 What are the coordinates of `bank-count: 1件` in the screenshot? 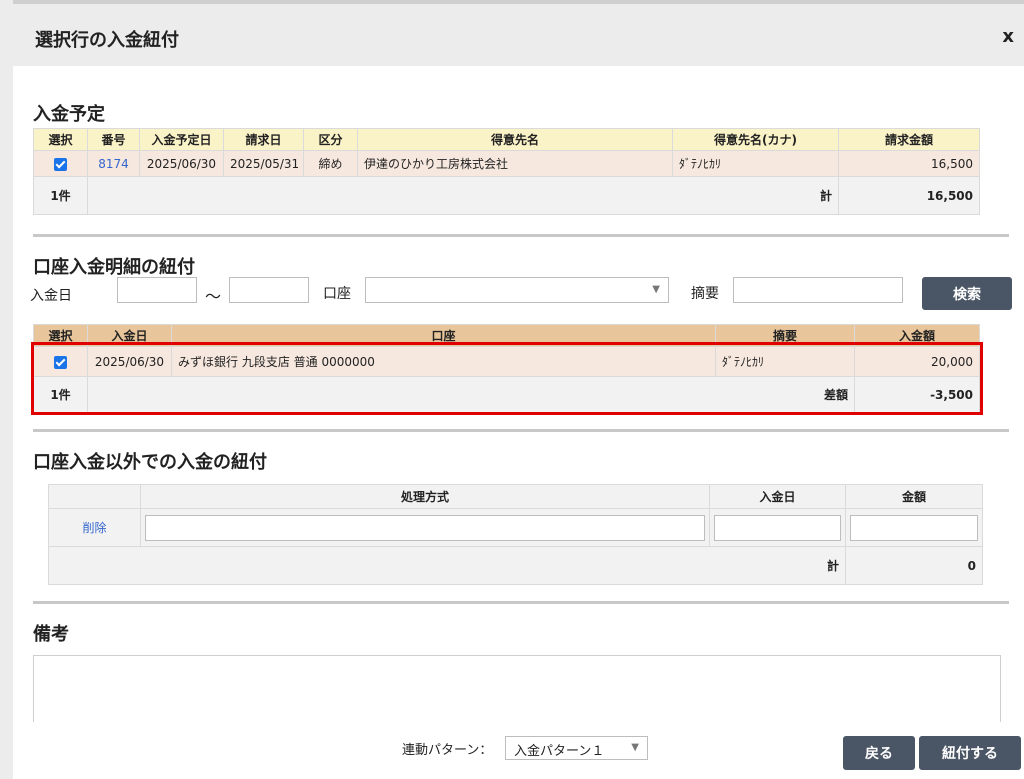 It's located at (60, 394).